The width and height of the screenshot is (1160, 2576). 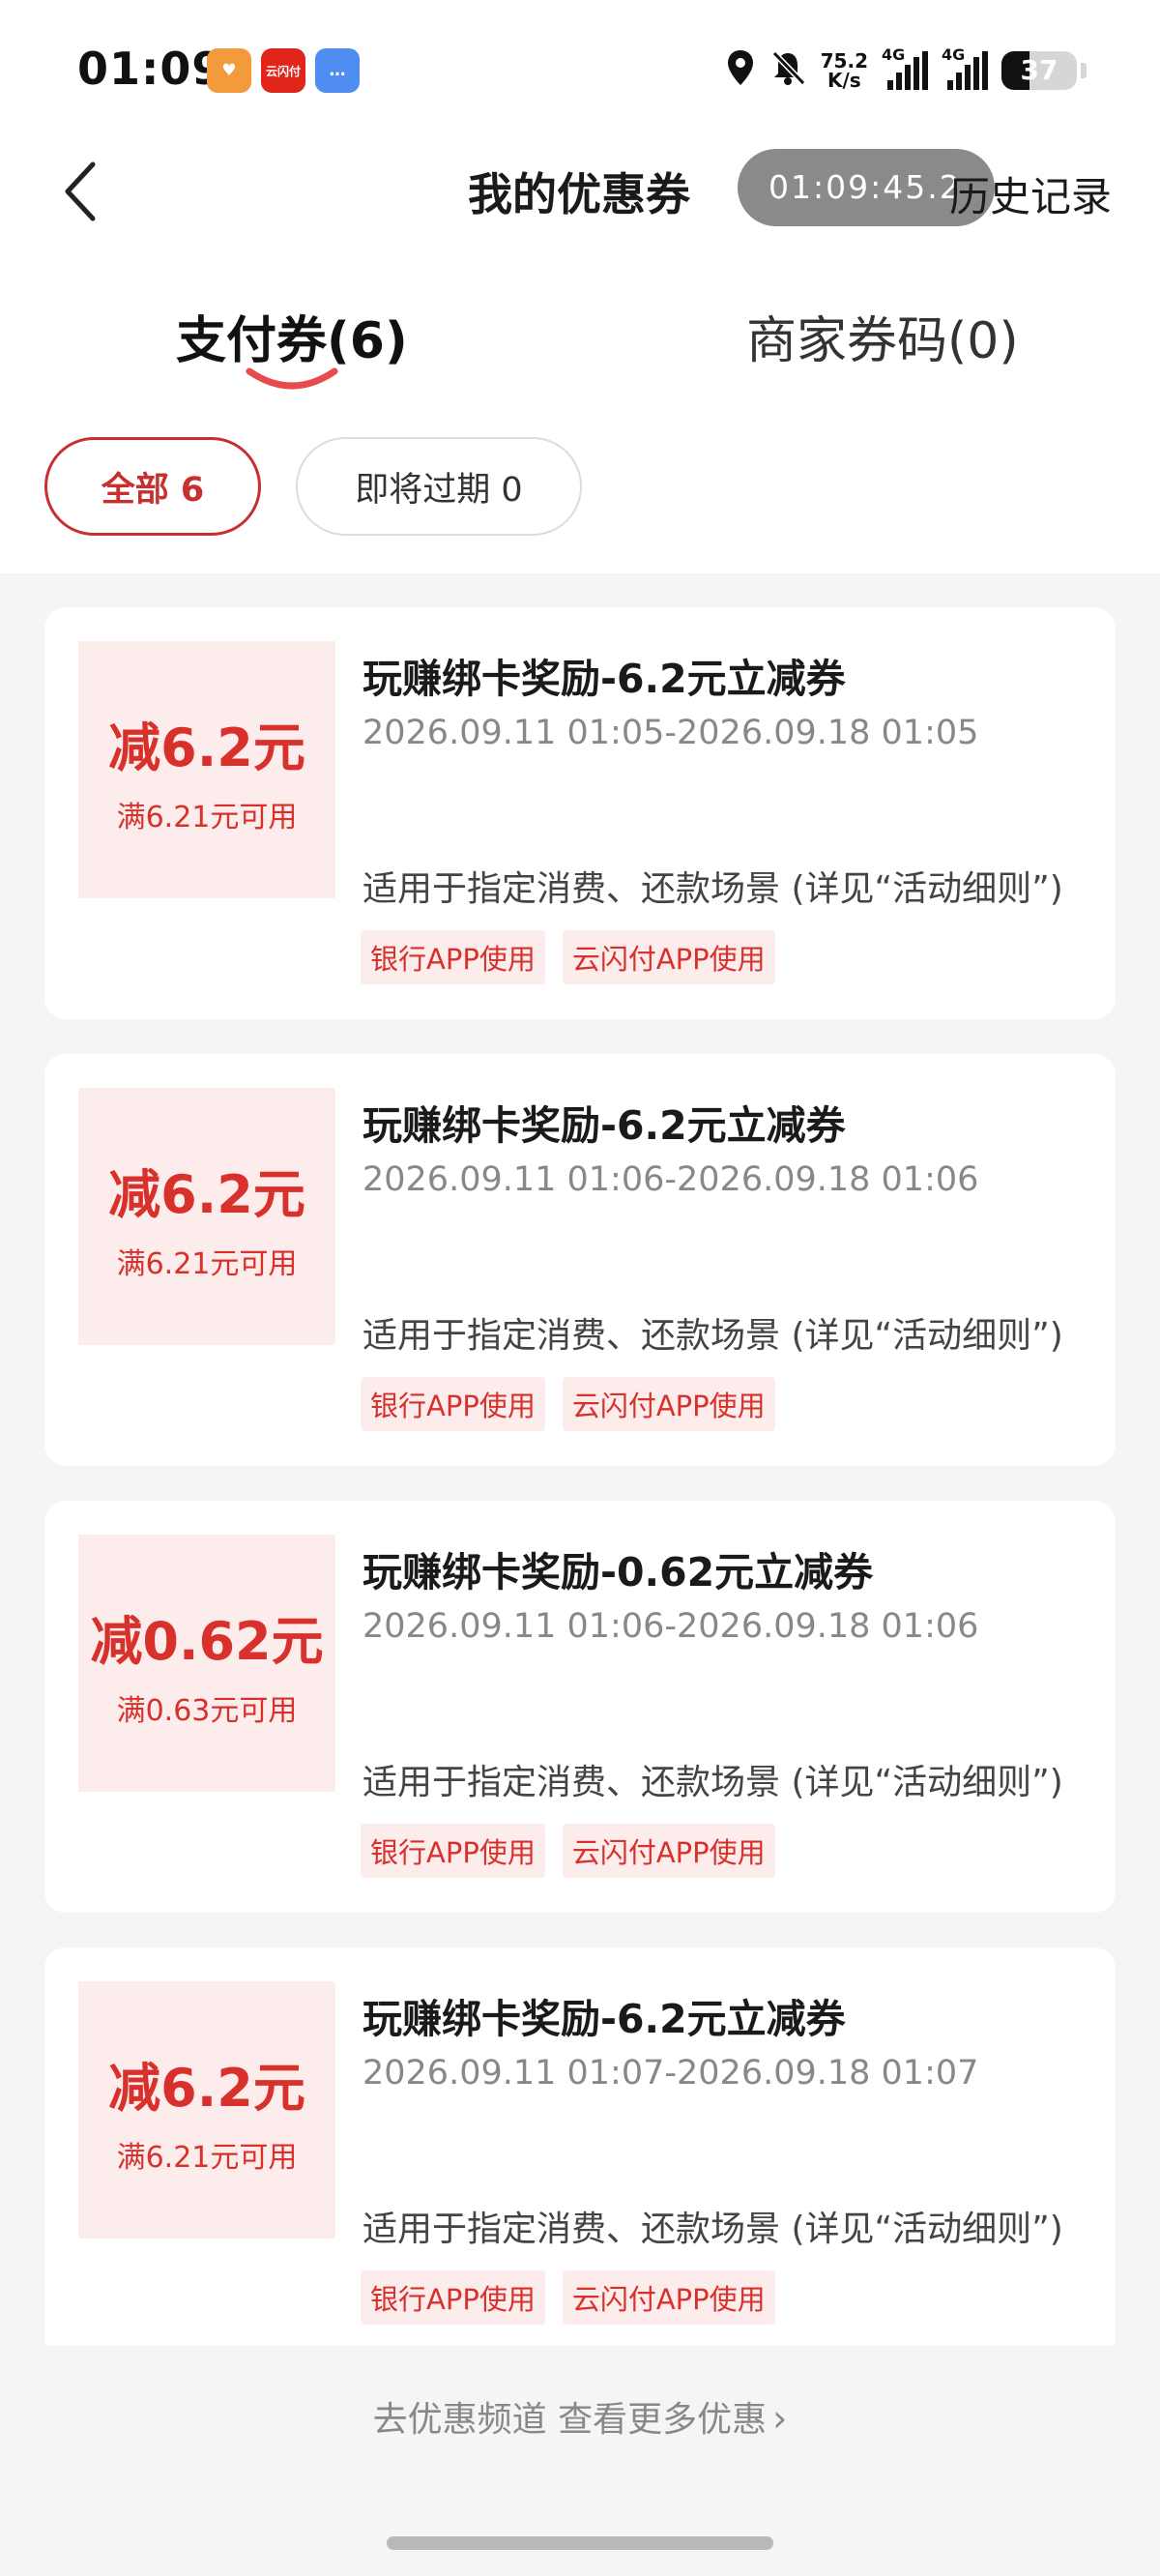 What do you see at coordinates (1084, 70) in the screenshot?
I see `battery-cap` at bounding box center [1084, 70].